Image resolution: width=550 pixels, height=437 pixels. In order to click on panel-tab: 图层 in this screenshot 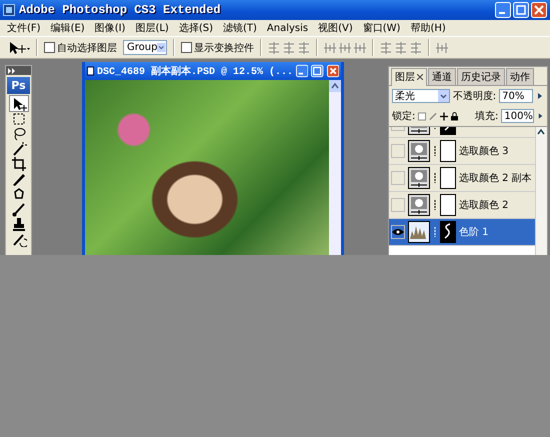, I will do `click(409, 77)`.